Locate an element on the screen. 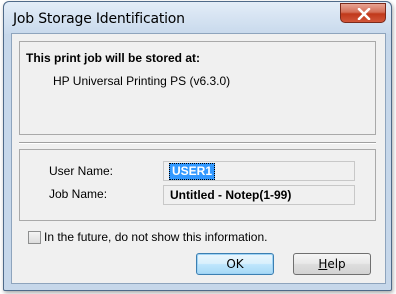 Image resolution: width=396 pixels, height=294 pixels. job-name-label: Job Name: is located at coordinates (78, 194).